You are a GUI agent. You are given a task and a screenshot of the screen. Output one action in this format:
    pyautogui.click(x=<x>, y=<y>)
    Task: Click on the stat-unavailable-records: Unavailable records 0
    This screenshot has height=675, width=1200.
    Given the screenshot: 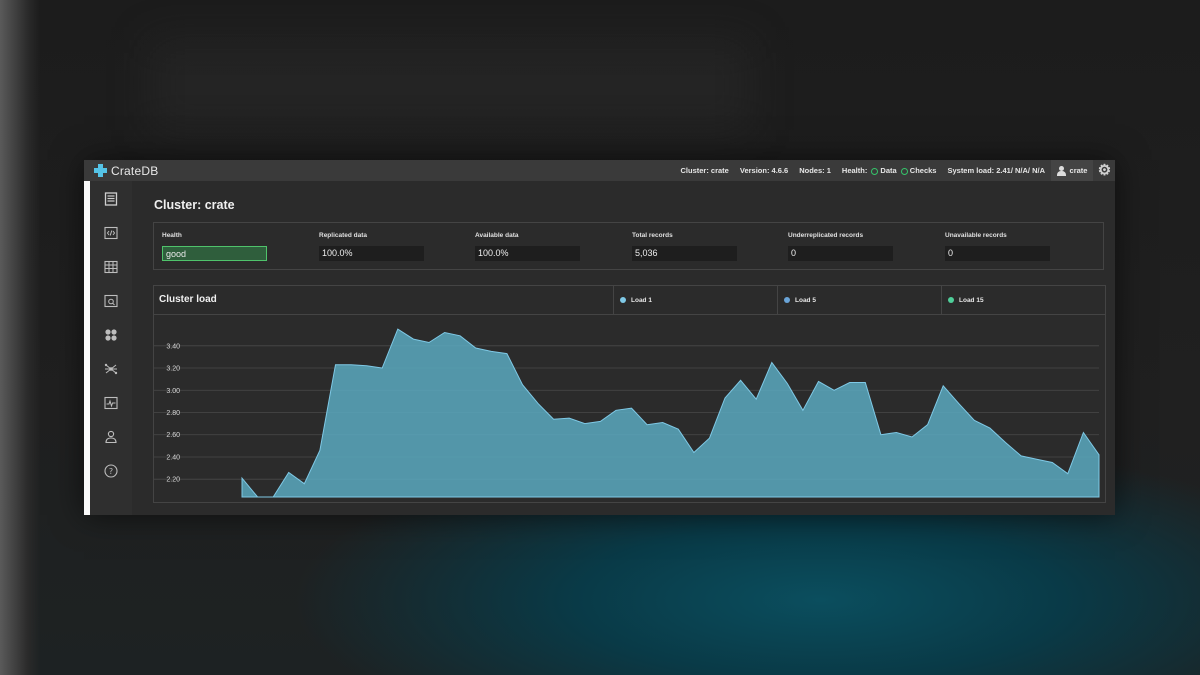 What is the action you would take?
    pyautogui.click(x=1015, y=247)
    